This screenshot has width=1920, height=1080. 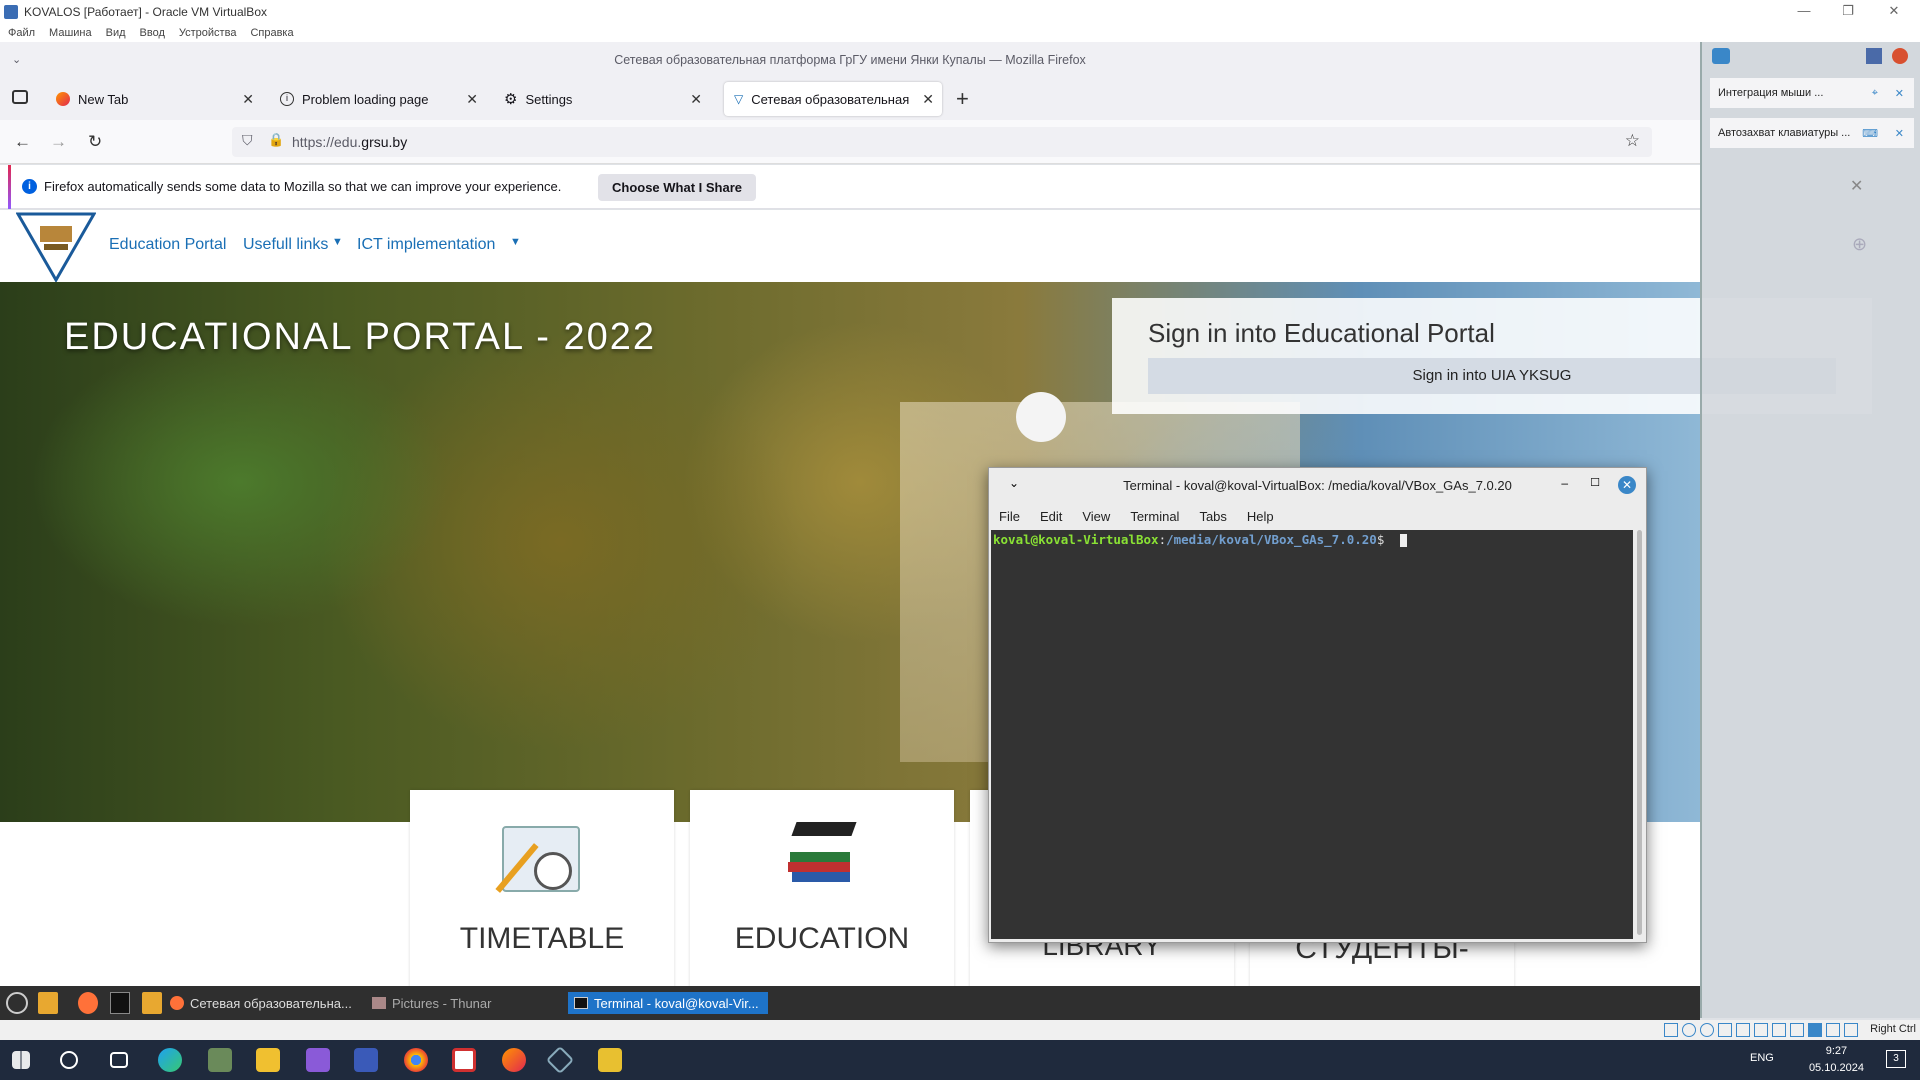 I want to click on virtualbox-icon, so click(x=560, y=1060).